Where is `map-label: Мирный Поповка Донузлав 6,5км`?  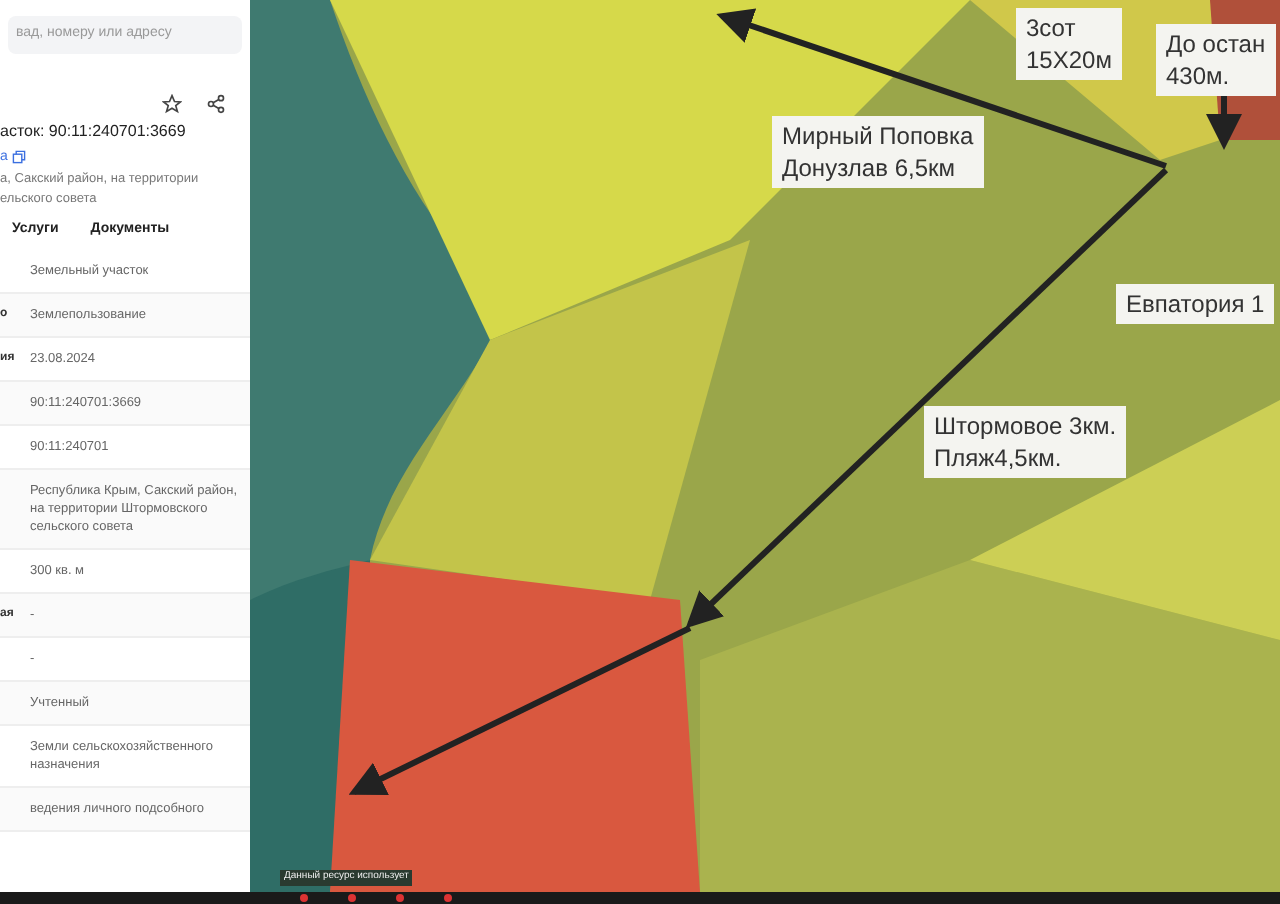 map-label: Мирный Поповка Донузлав 6,5км is located at coordinates (878, 152).